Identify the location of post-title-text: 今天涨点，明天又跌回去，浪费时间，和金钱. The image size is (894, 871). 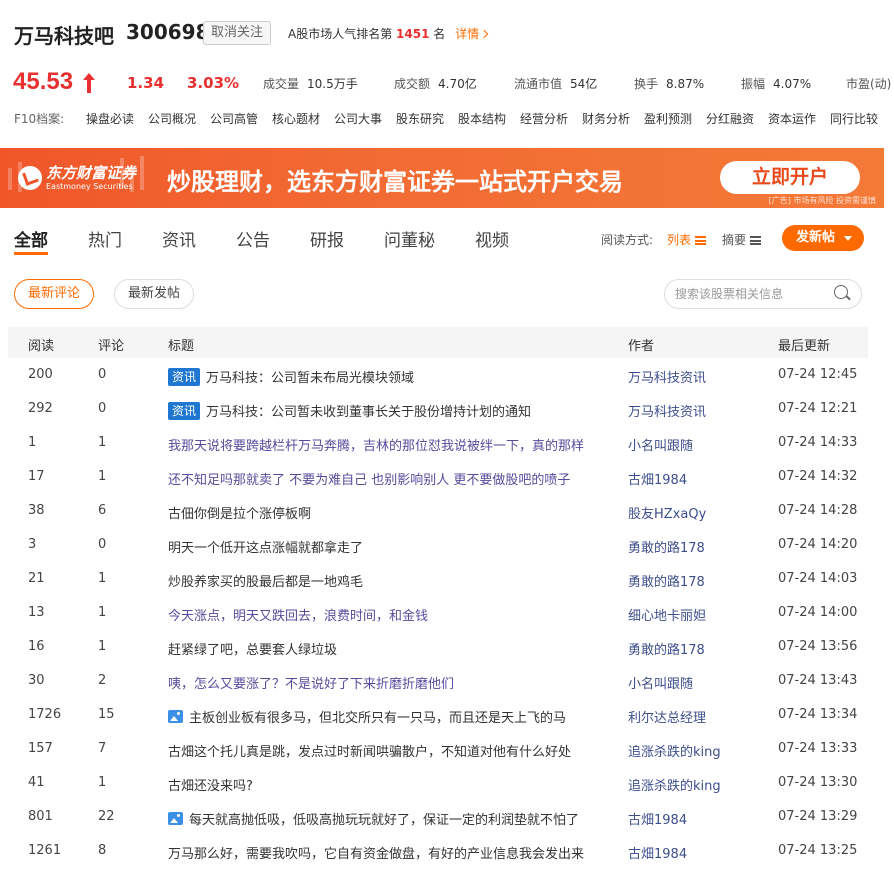
(298, 616).